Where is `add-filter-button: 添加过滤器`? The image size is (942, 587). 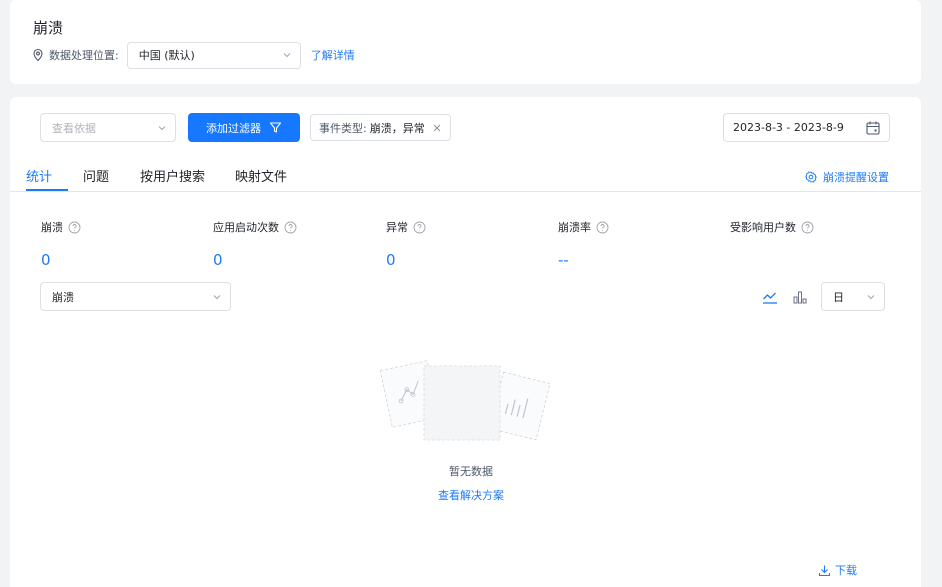
add-filter-button: 添加过滤器 is located at coordinates (244, 127).